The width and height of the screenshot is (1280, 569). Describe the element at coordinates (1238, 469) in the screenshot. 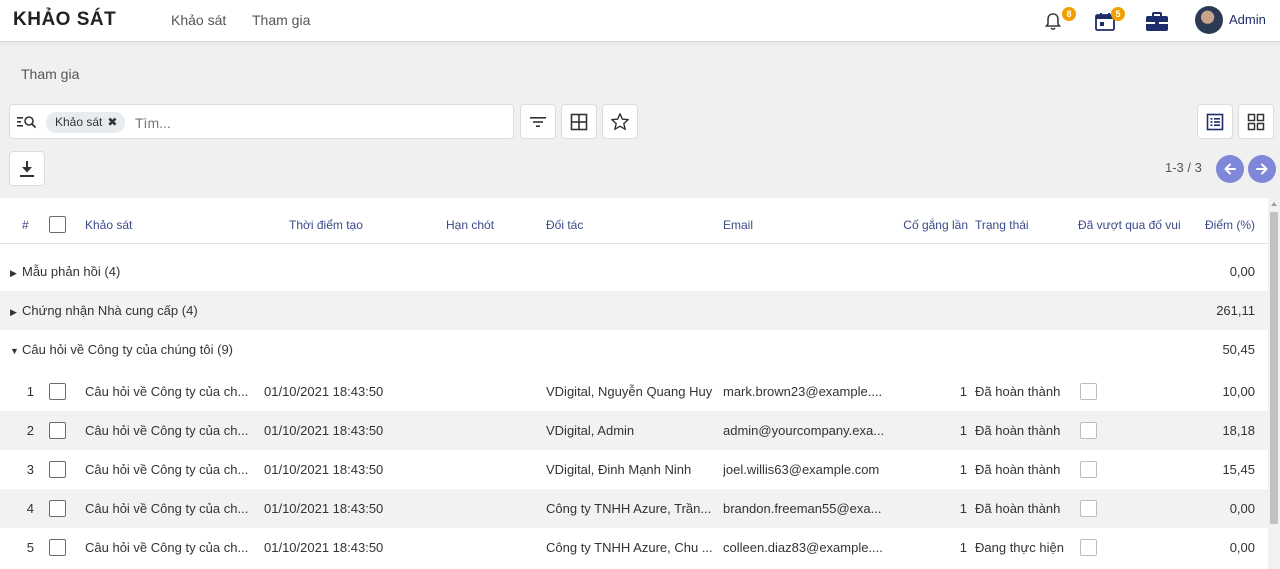

I see `cell-score: 15,45` at that location.